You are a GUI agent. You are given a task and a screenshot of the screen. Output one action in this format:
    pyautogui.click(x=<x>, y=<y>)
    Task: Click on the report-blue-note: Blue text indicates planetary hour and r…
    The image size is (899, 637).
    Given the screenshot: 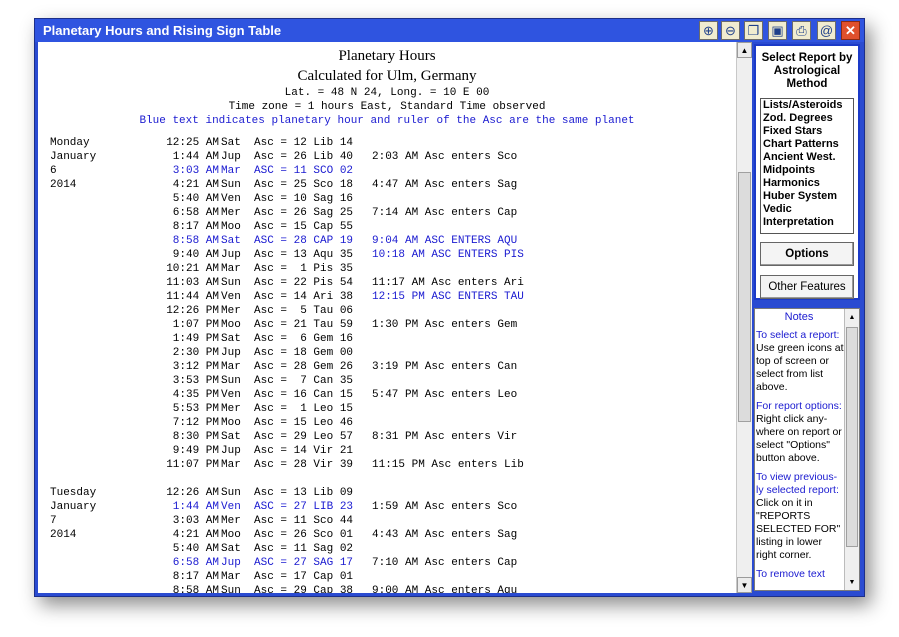 What is the action you would take?
    pyautogui.click(x=387, y=121)
    